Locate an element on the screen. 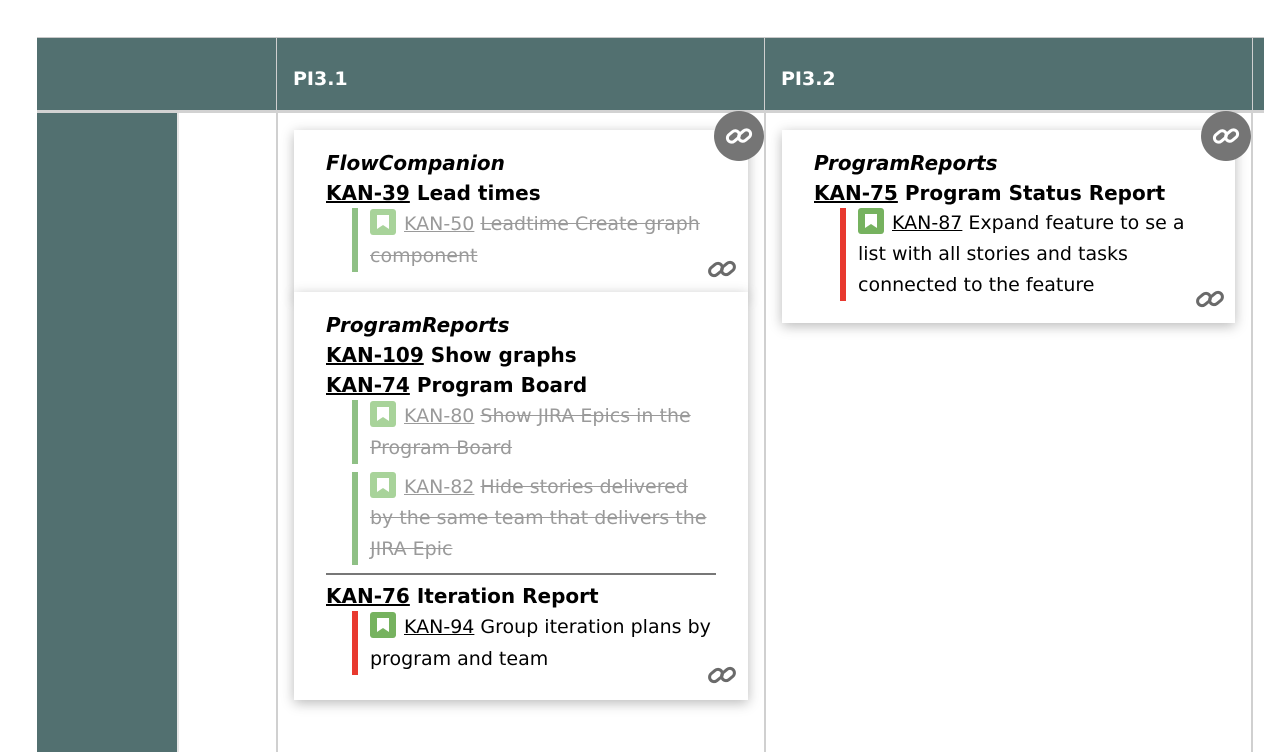 The height and width of the screenshot is (752, 1264). feature-title: Program Status Report is located at coordinates (1035, 193).